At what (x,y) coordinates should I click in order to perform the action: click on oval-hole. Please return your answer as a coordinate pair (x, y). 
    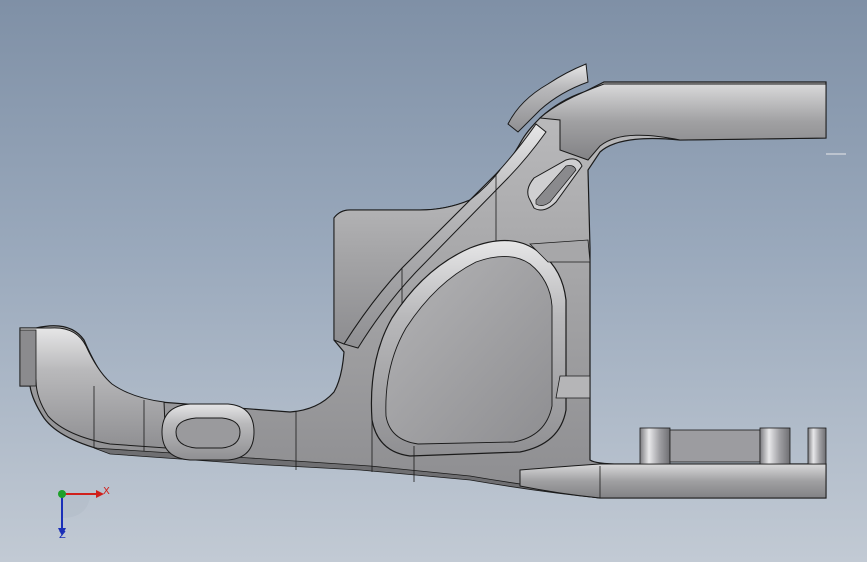
    Looking at the image, I should click on (208, 433).